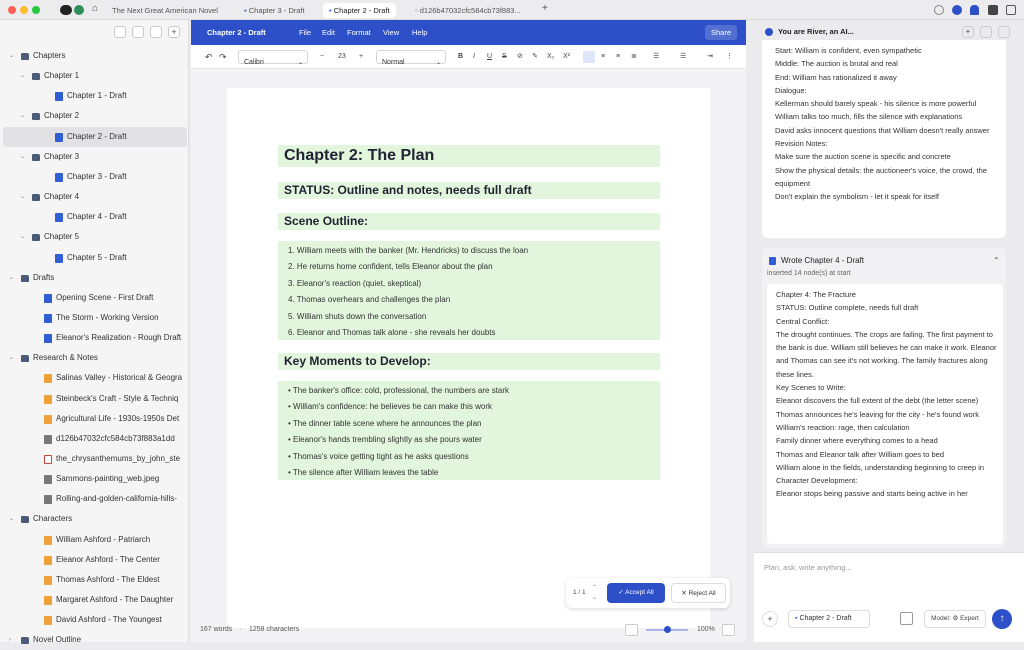 This screenshot has width=1024, height=650. I want to click on sidebar-item: Salinas Valley - Historical & Geogra, so click(95, 378).